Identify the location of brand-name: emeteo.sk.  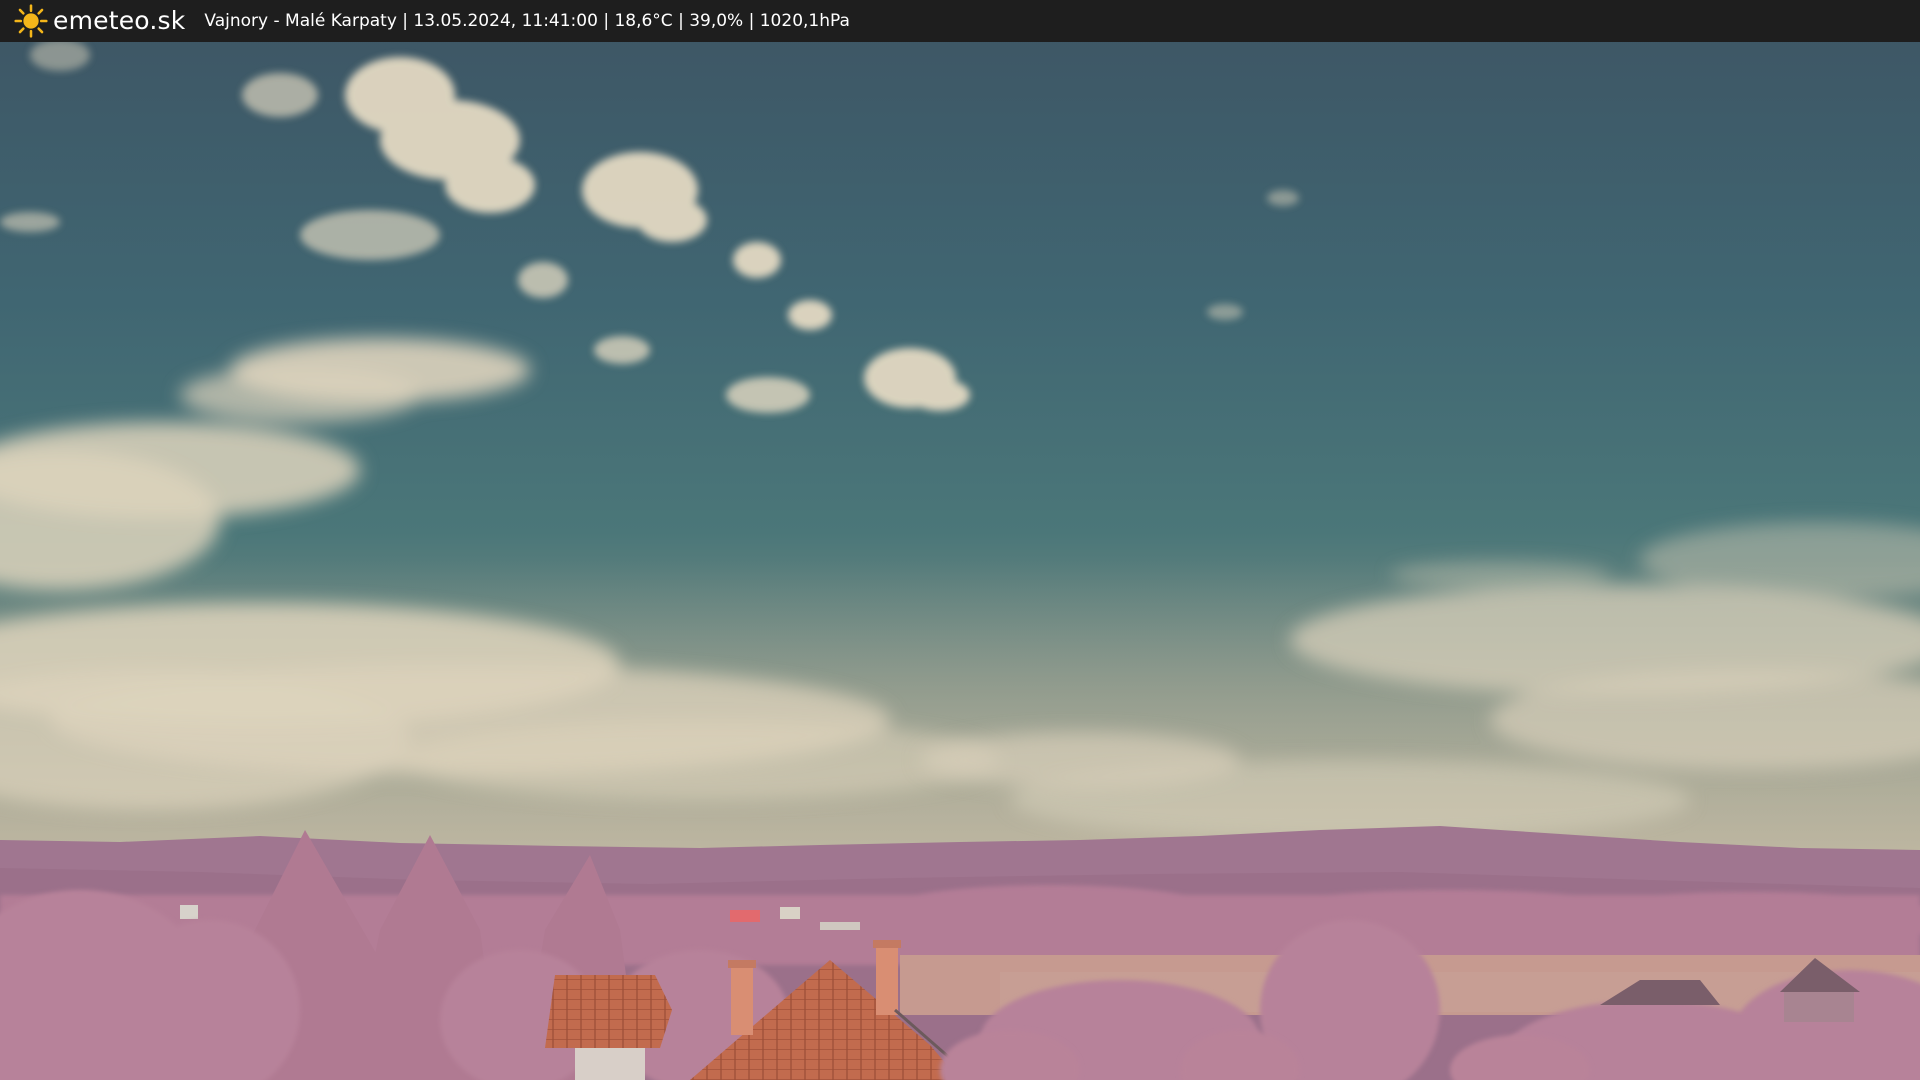
(119, 20).